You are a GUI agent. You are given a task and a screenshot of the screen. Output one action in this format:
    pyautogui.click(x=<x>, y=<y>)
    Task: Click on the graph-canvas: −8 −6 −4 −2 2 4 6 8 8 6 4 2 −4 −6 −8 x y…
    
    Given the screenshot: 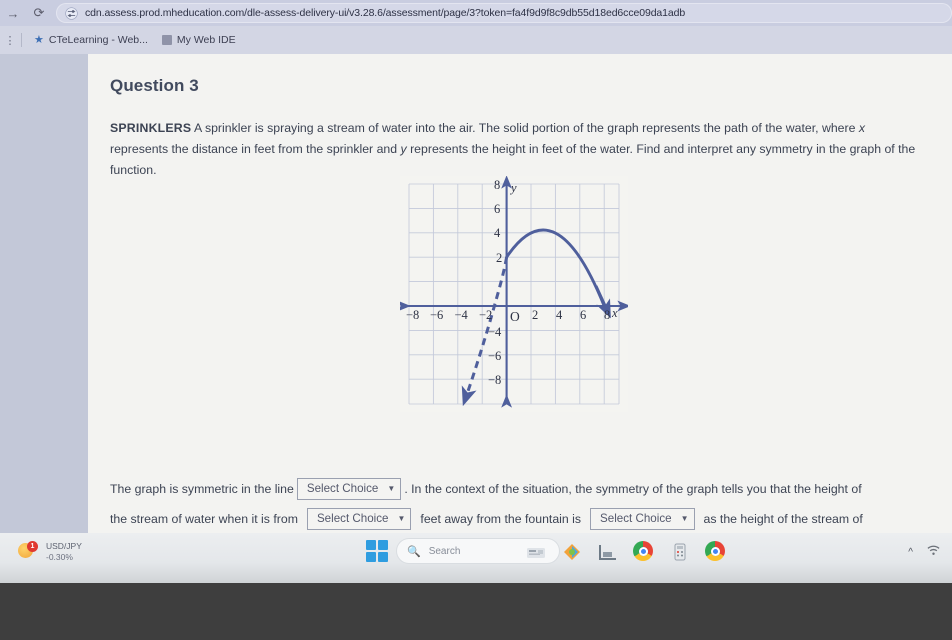 What is the action you would take?
    pyautogui.click(x=514, y=294)
    